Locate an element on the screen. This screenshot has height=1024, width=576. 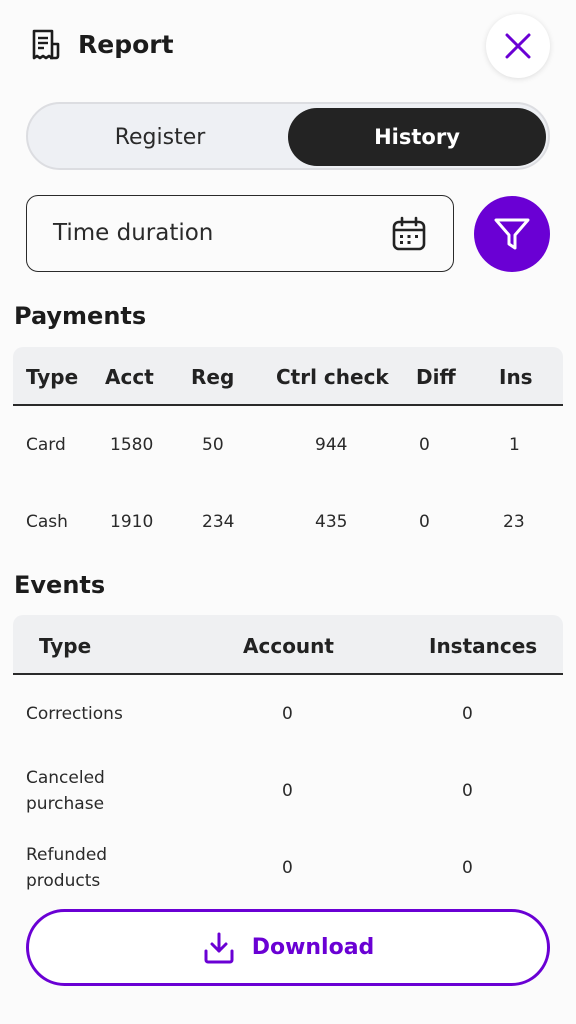
events-cell-type-line1: Refunded is located at coordinates (67, 855).